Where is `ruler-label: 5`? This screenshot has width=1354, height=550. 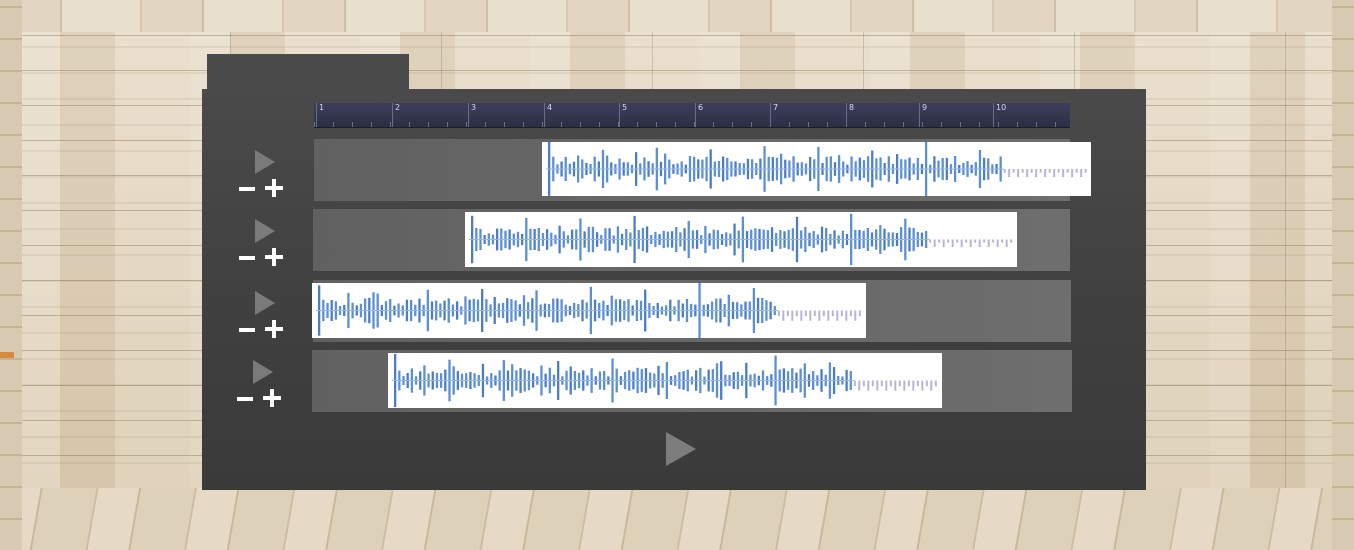
ruler-label: 5 is located at coordinates (625, 107).